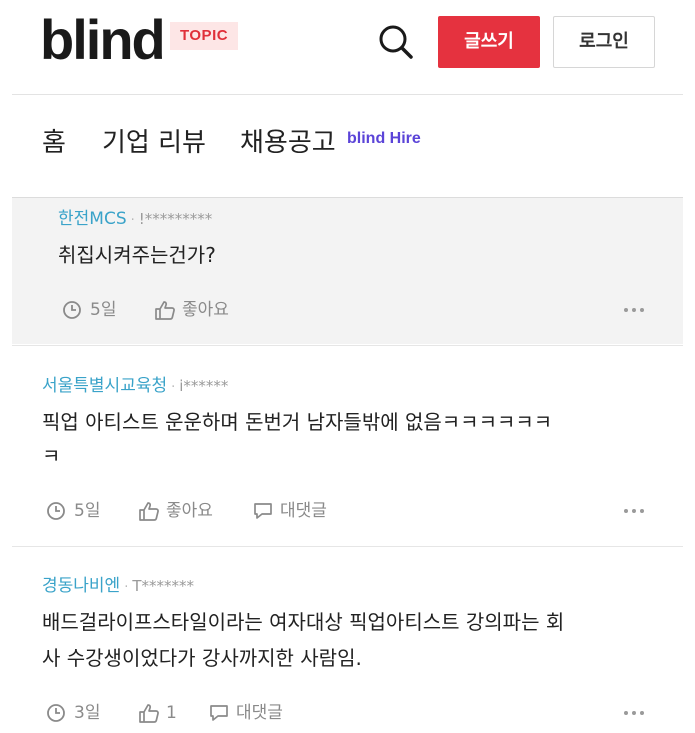  Describe the element at coordinates (51, 456) in the screenshot. I see `comment-body-line: ㅋ` at that location.